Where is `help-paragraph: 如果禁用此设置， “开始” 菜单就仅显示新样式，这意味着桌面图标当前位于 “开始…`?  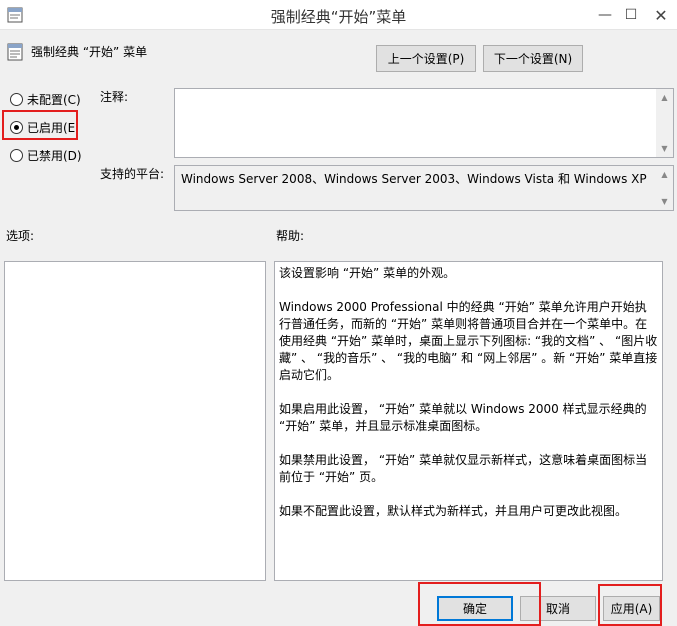
help-paragraph: 如果禁用此设置， “开始” 菜单就仅显示新样式，这意味着桌面图标当前位于 “开始… is located at coordinates (463, 468).